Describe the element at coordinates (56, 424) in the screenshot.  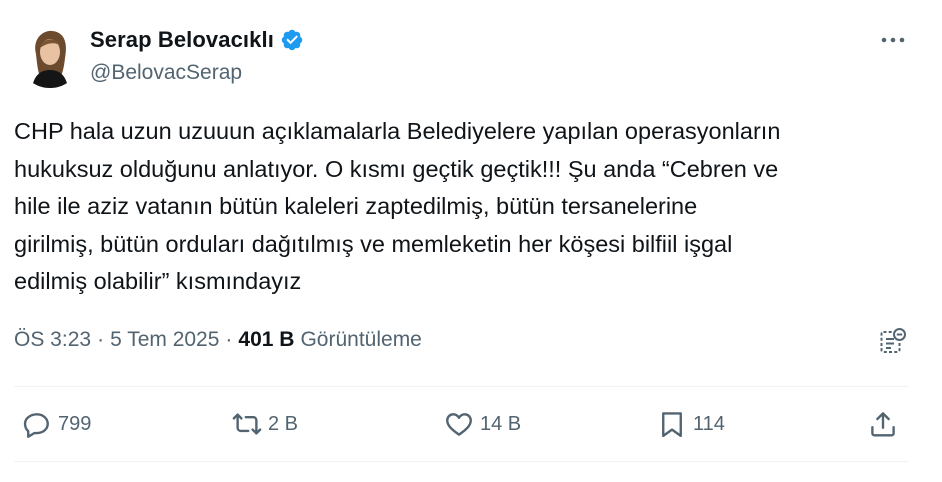
I see `reply-button: 799` at that location.